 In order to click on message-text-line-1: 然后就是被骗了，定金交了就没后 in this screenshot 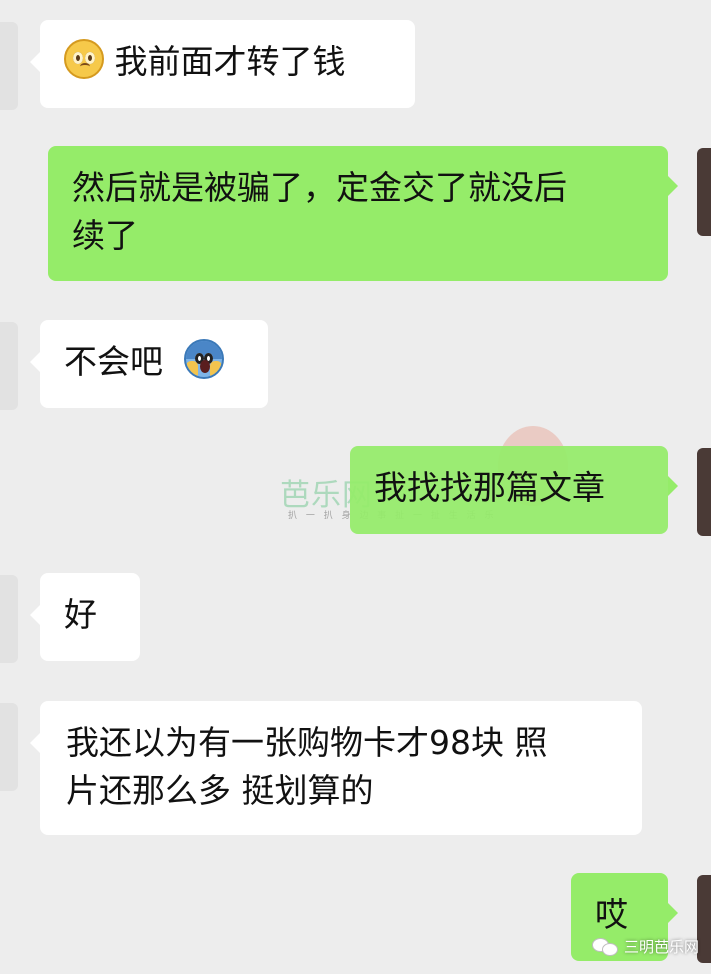, I will do `click(319, 187)`.